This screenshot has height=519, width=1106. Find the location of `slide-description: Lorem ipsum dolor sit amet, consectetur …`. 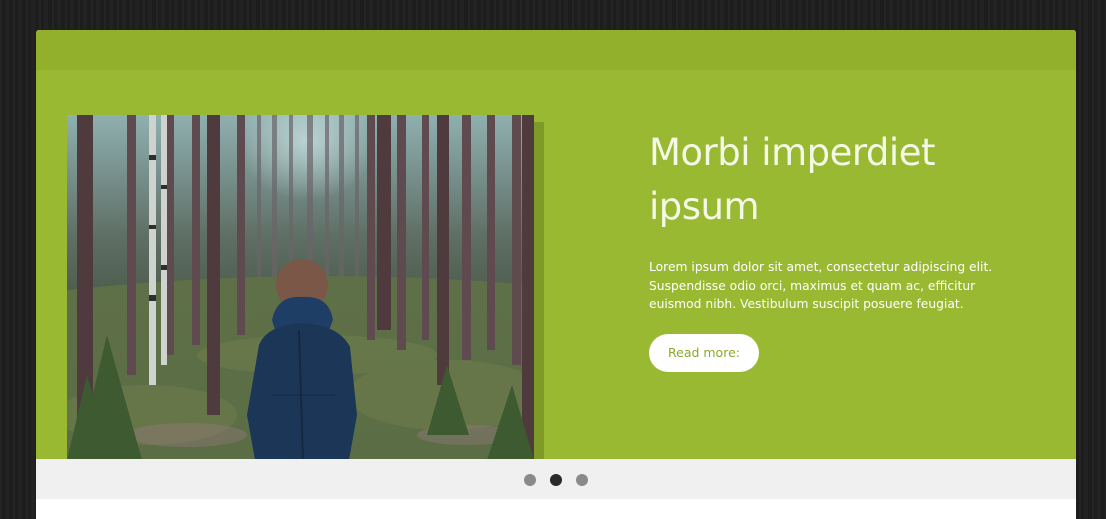

slide-description: Lorem ipsum dolor sit amet, consectetur … is located at coordinates (821, 285).